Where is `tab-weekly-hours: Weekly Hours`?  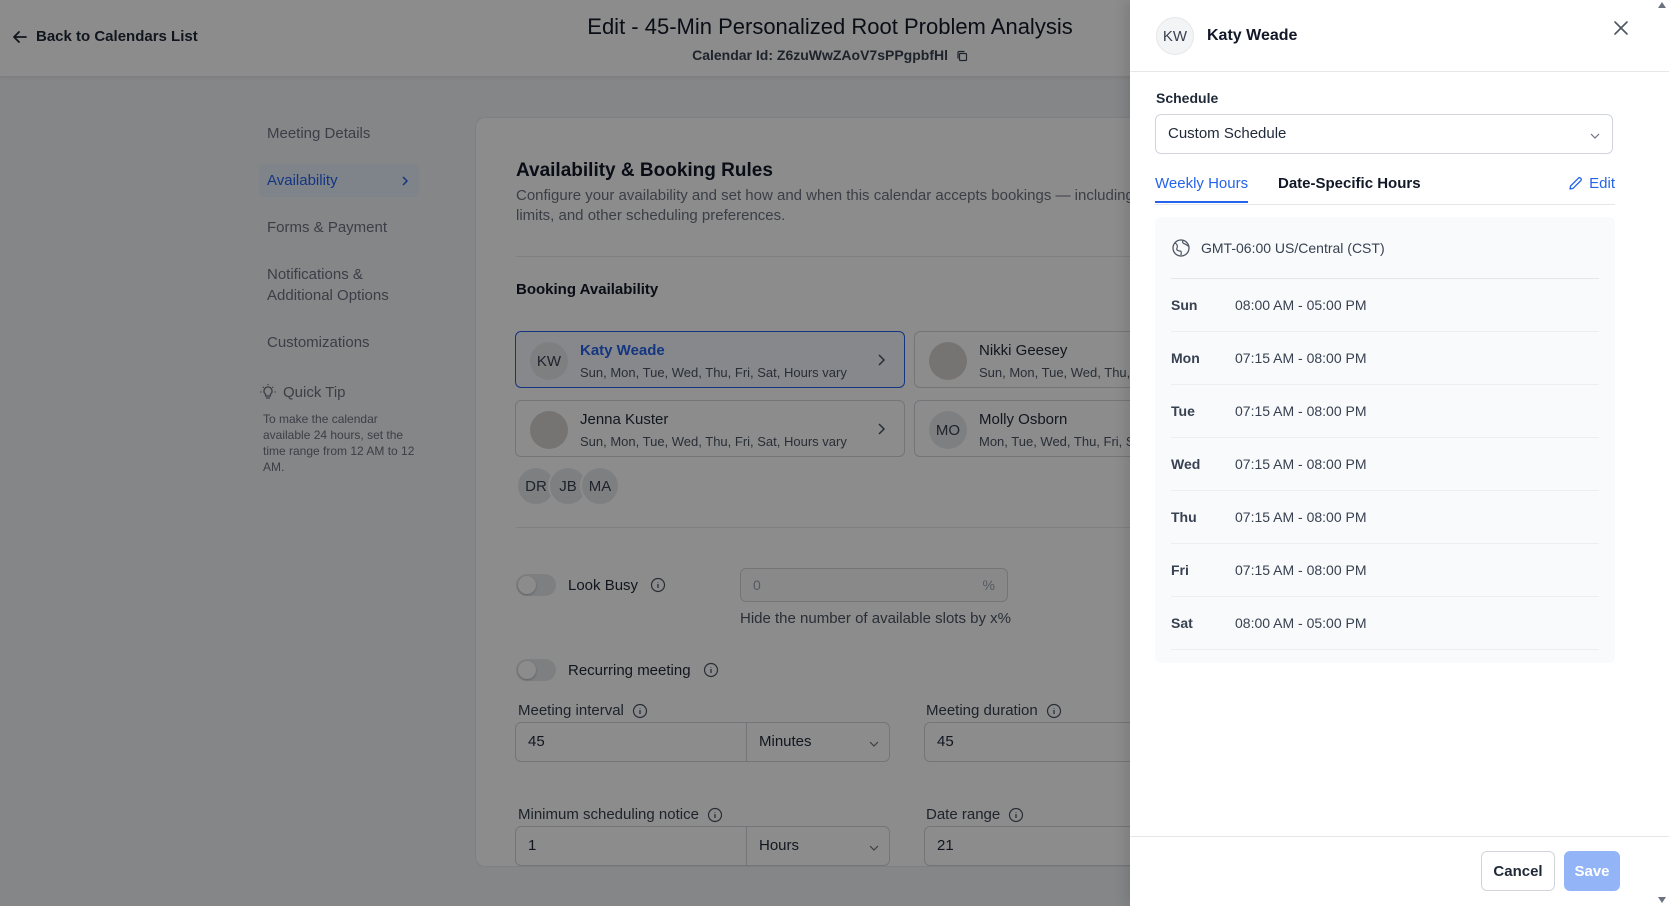
tab-weekly-hours: Weekly Hours is located at coordinates (1202, 189).